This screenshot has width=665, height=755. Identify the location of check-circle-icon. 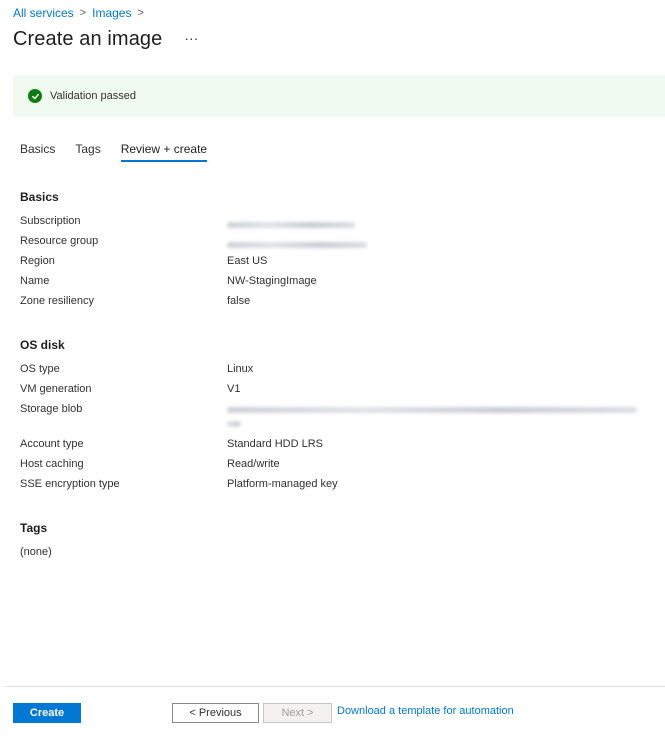
(35, 96).